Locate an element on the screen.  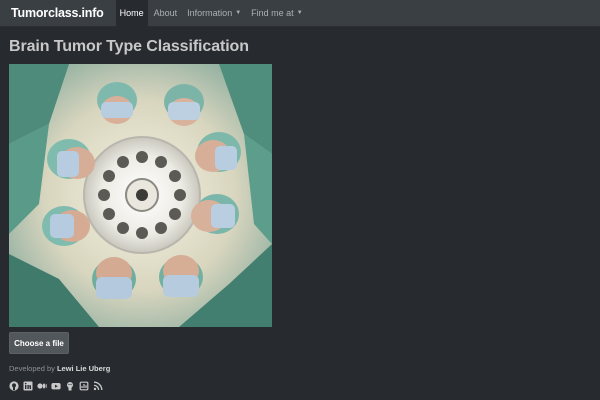
github-icon is located at coordinates (14, 386).